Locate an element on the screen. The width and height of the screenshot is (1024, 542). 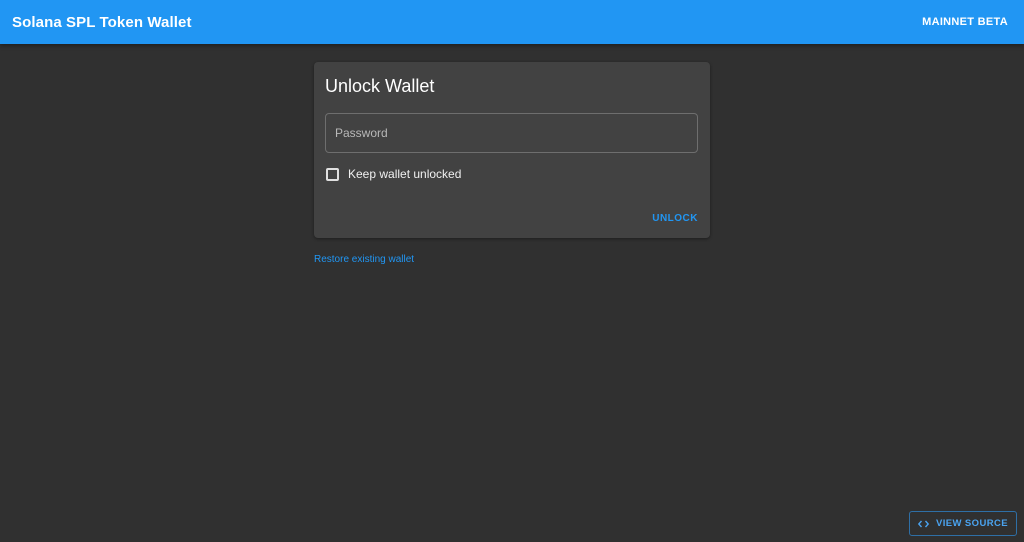
network-selector-button: MAINNET BETA is located at coordinates (965, 22).